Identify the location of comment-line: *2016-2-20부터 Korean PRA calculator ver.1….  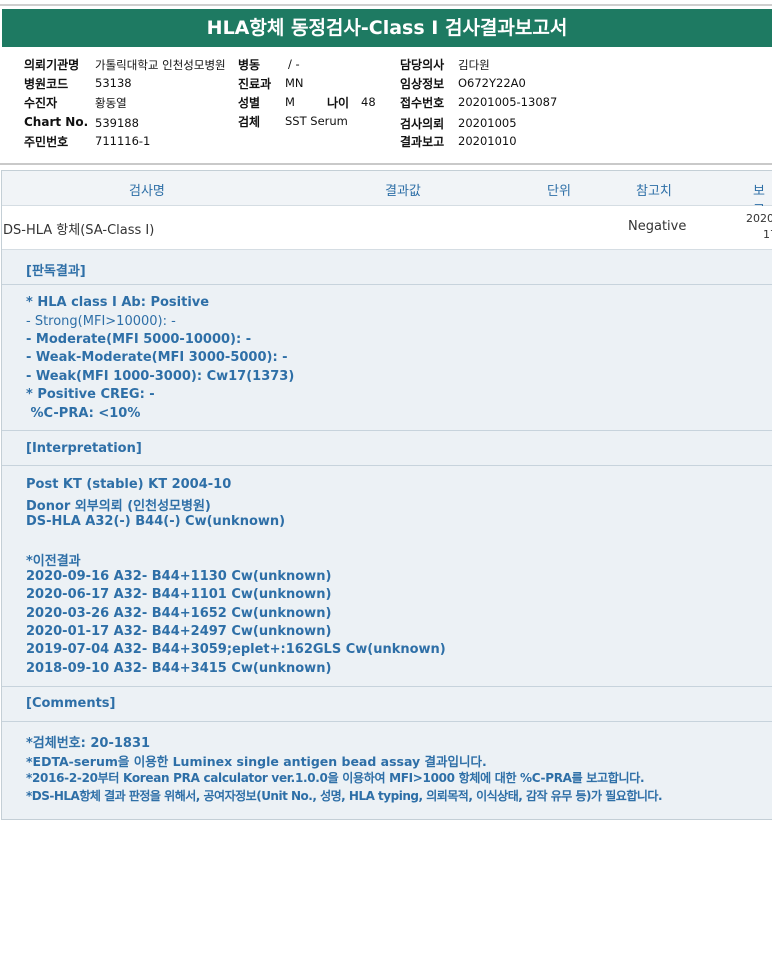
(335, 778).